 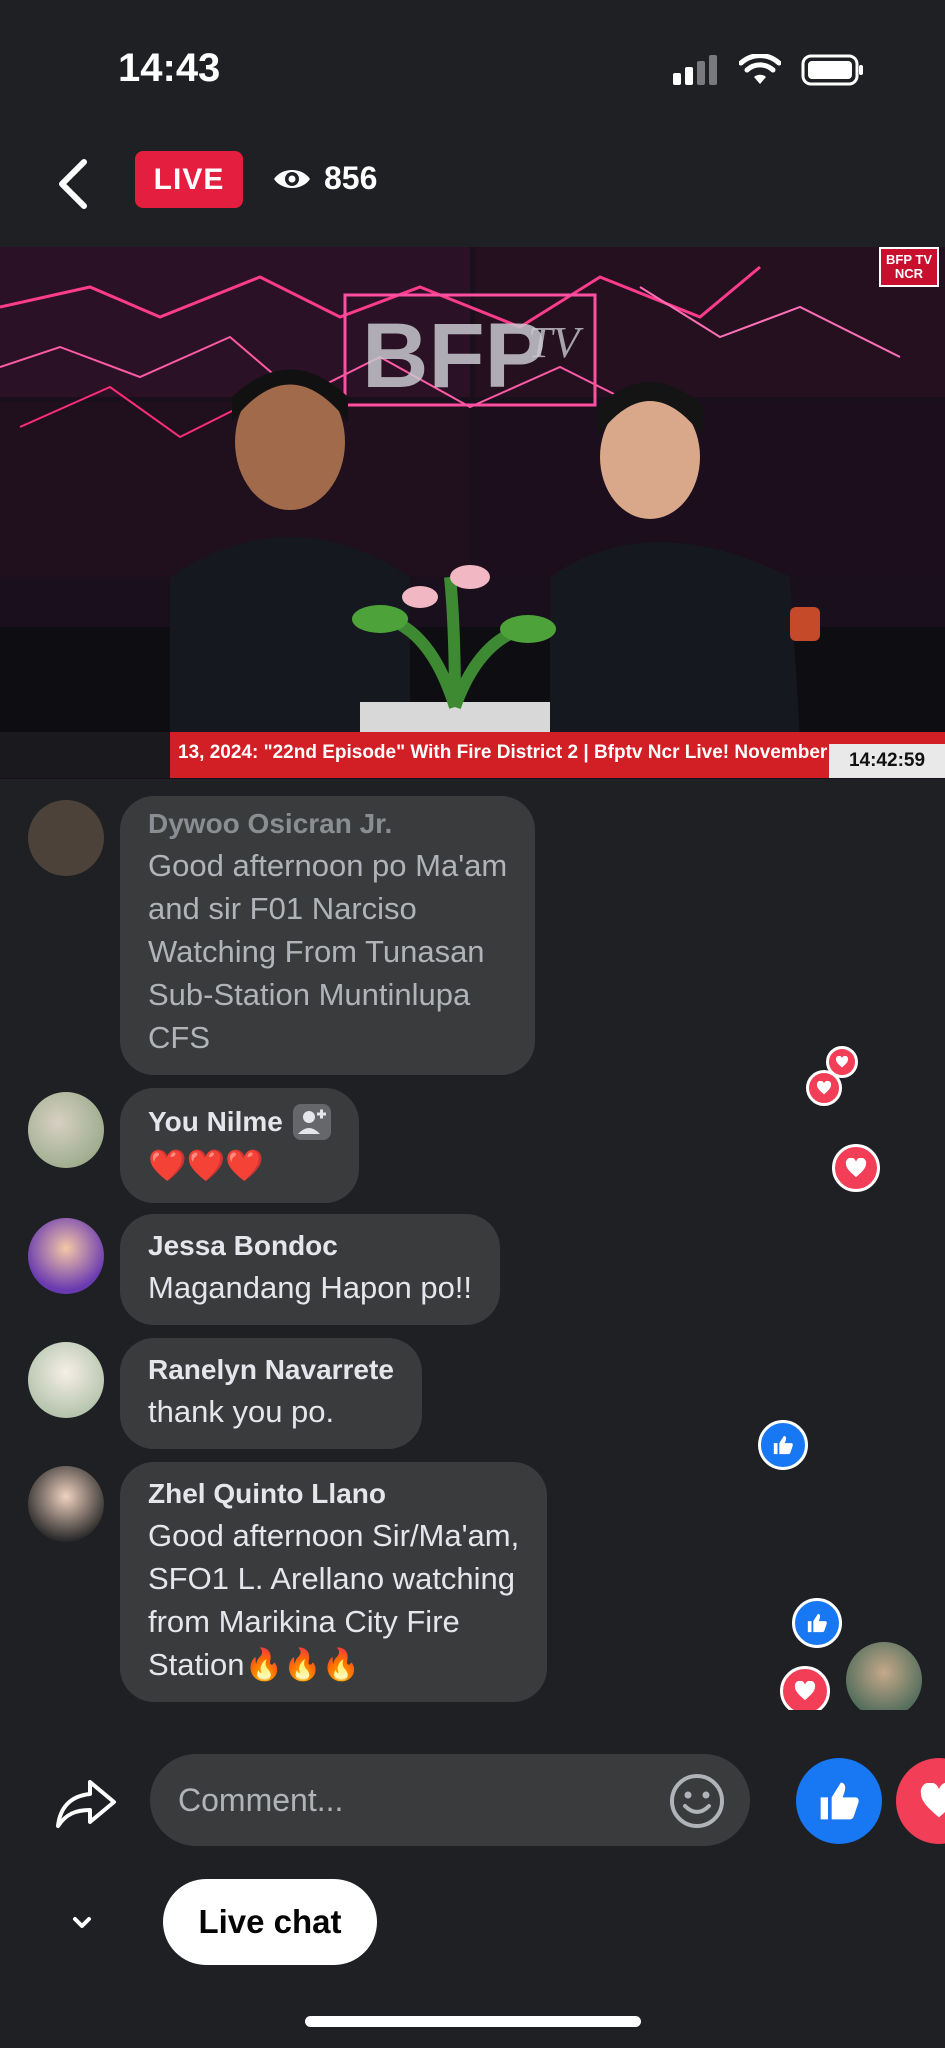 I want to click on comment-item: Jessa Bondoc Magandang Hapon po!!, so click(x=264, y=1269).